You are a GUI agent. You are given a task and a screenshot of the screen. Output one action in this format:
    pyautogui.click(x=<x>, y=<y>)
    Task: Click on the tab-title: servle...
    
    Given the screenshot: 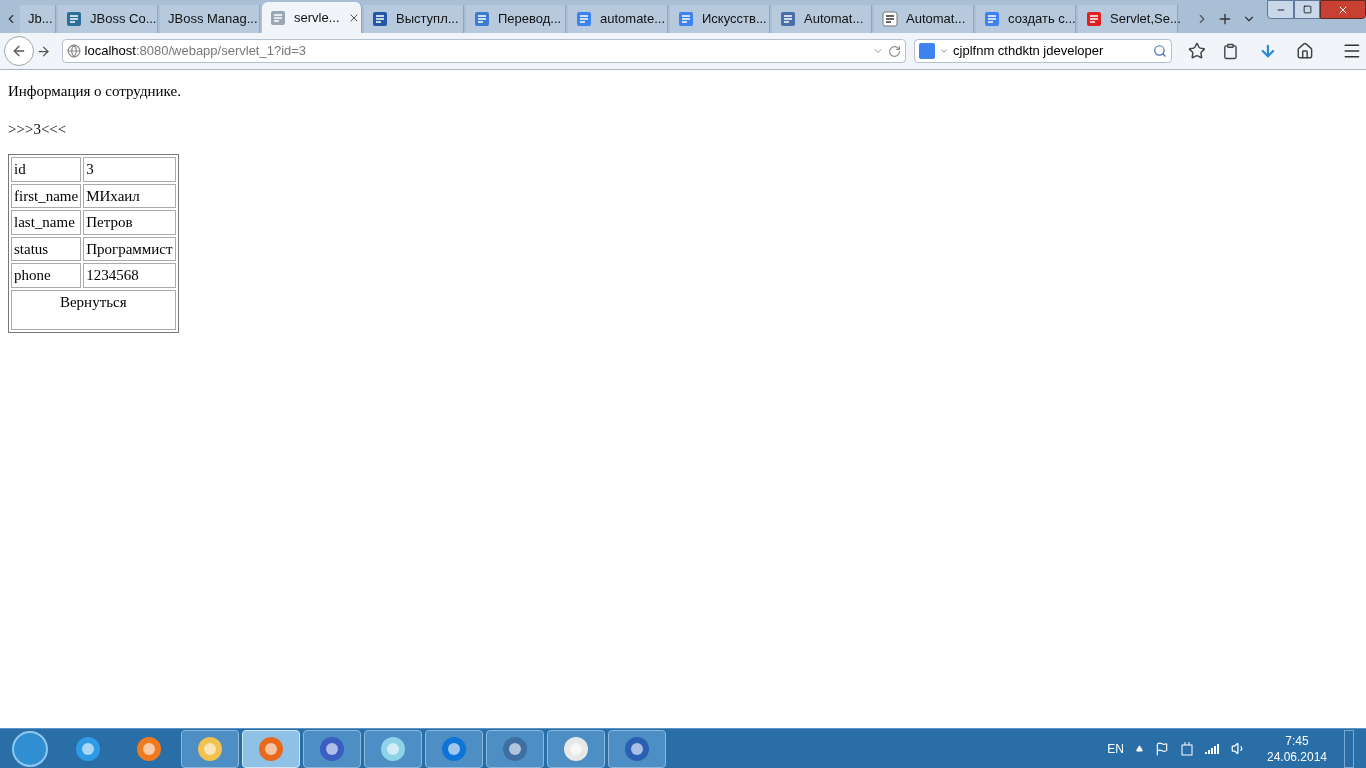 What is the action you would take?
    pyautogui.click(x=317, y=17)
    